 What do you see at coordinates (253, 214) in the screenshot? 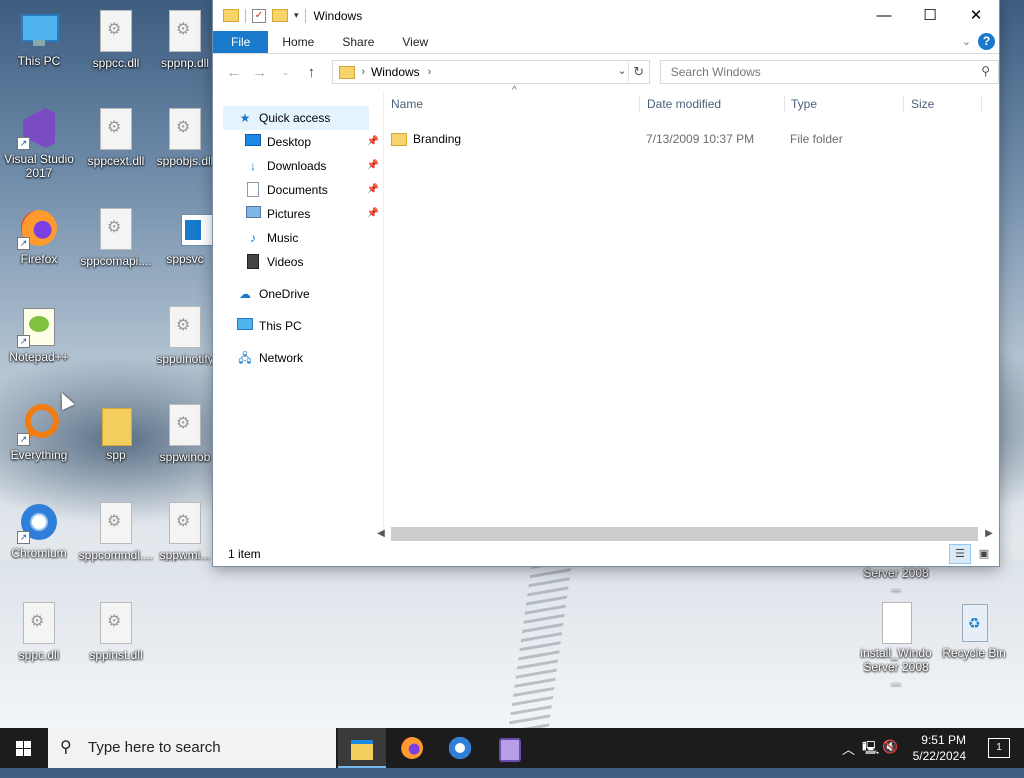
I see `pictures-icon` at bounding box center [253, 214].